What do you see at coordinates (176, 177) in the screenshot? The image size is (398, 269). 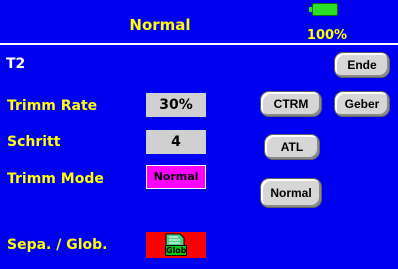 I see `trim-mode-value: Normal` at bounding box center [176, 177].